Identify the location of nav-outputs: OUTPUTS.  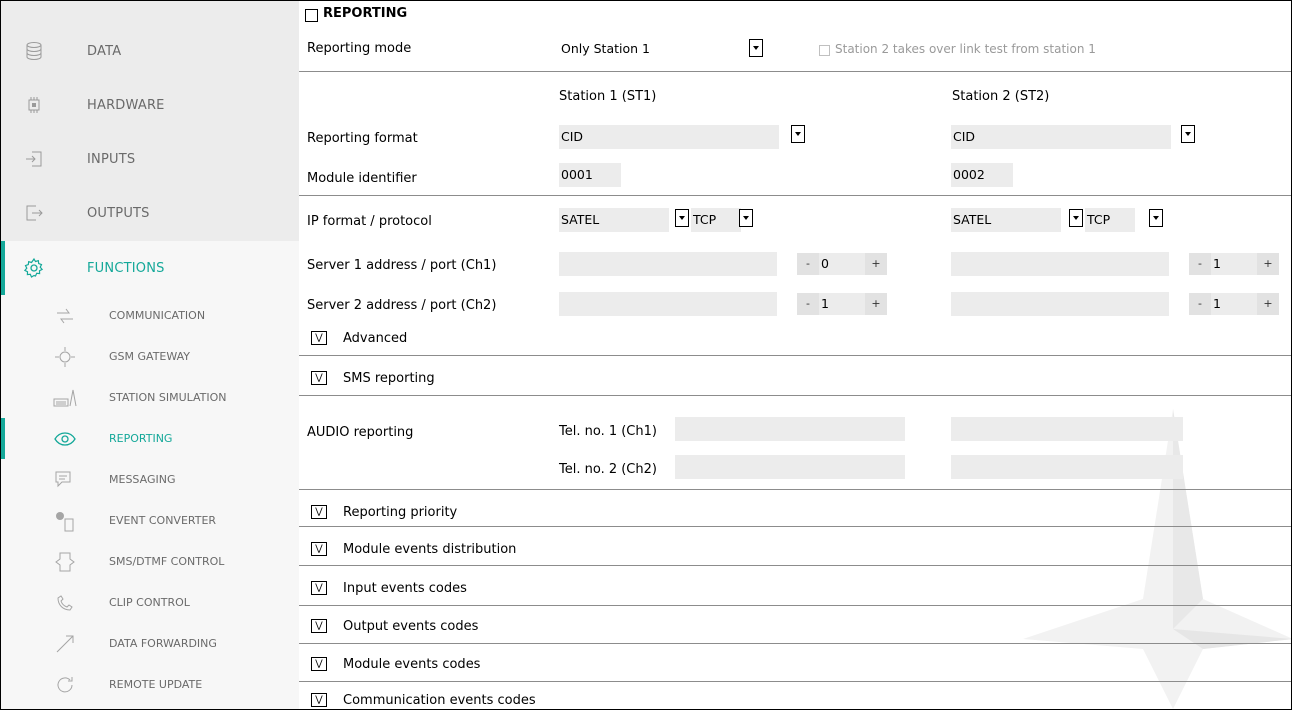
(150, 213).